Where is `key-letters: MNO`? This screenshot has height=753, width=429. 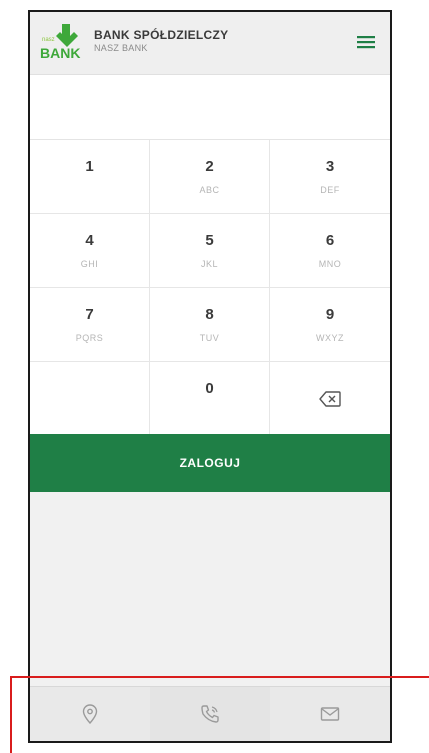
key-letters: MNO is located at coordinates (330, 263).